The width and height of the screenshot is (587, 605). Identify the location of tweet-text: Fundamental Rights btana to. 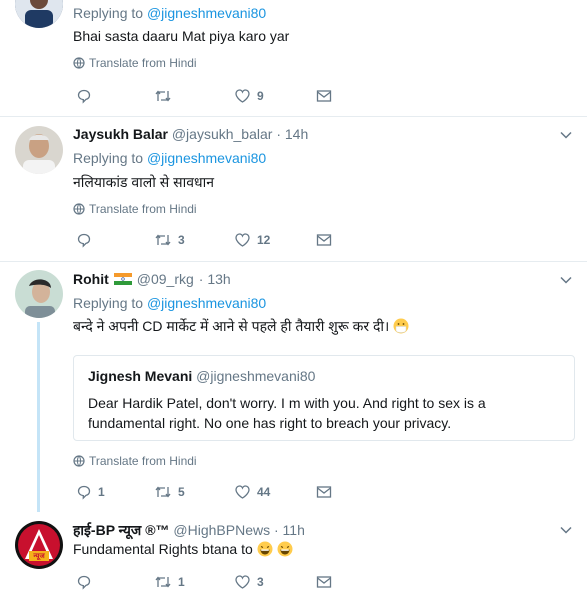
(183, 549).